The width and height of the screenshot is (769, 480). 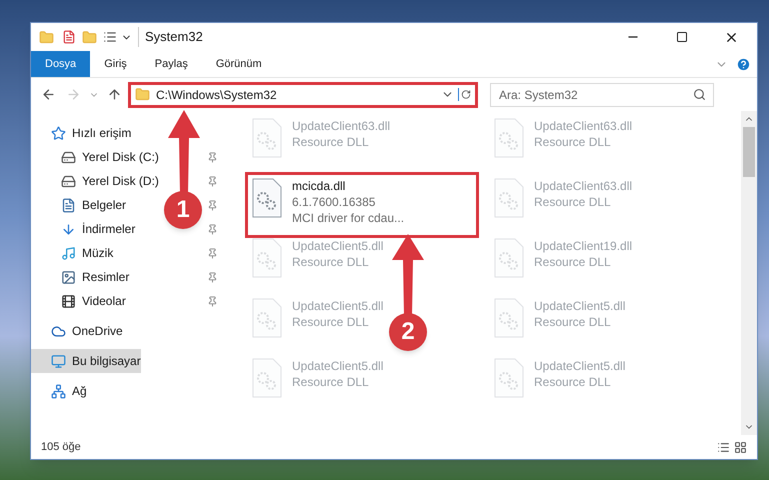 What do you see at coordinates (81, 133) in the screenshot?
I see `sidebar-item: Hızlı erişim` at bounding box center [81, 133].